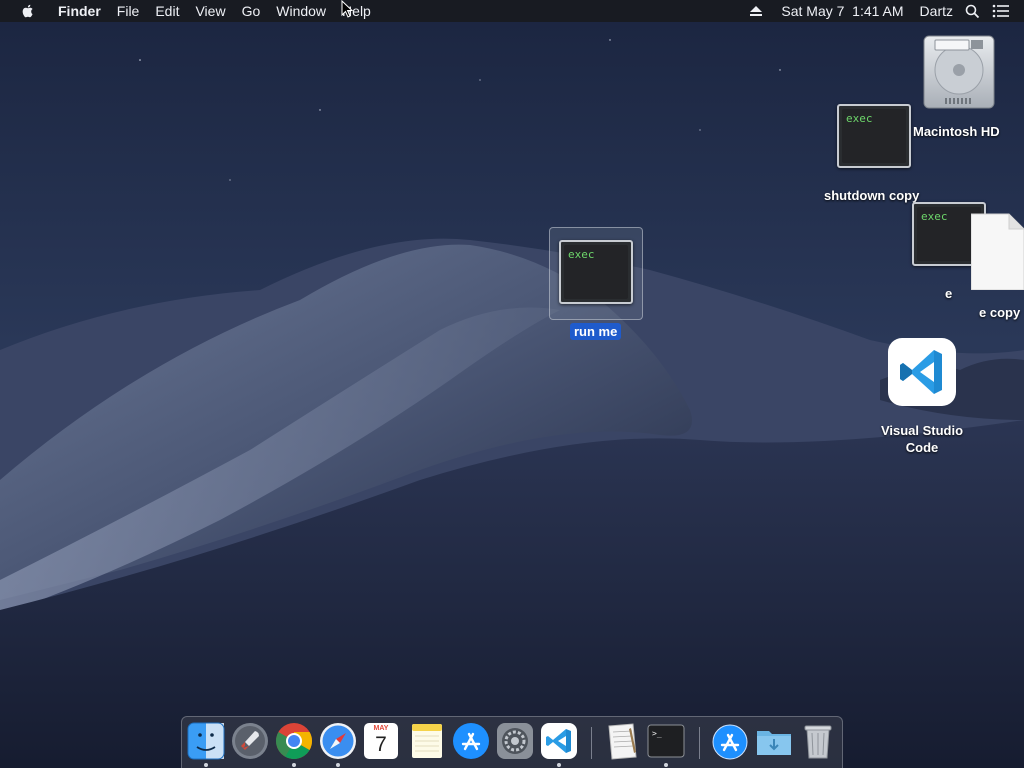  Describe the element at coordinates (972, 11) in the screenshot. I see `spotlight-search-icon` at that location.